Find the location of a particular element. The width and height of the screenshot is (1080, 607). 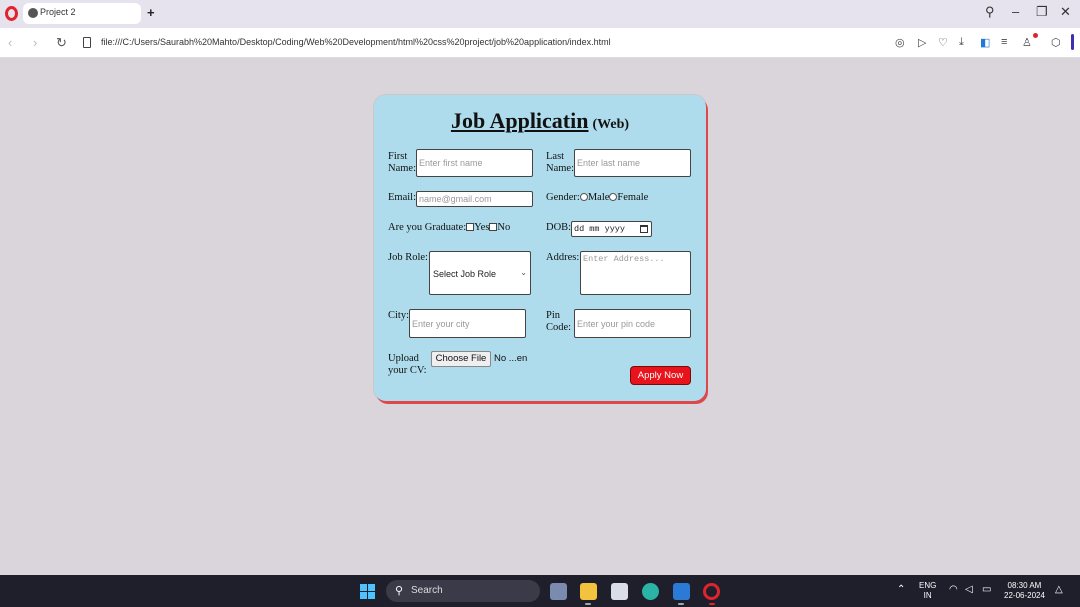

new-tab-button: + is located at coordinates (151, 12).